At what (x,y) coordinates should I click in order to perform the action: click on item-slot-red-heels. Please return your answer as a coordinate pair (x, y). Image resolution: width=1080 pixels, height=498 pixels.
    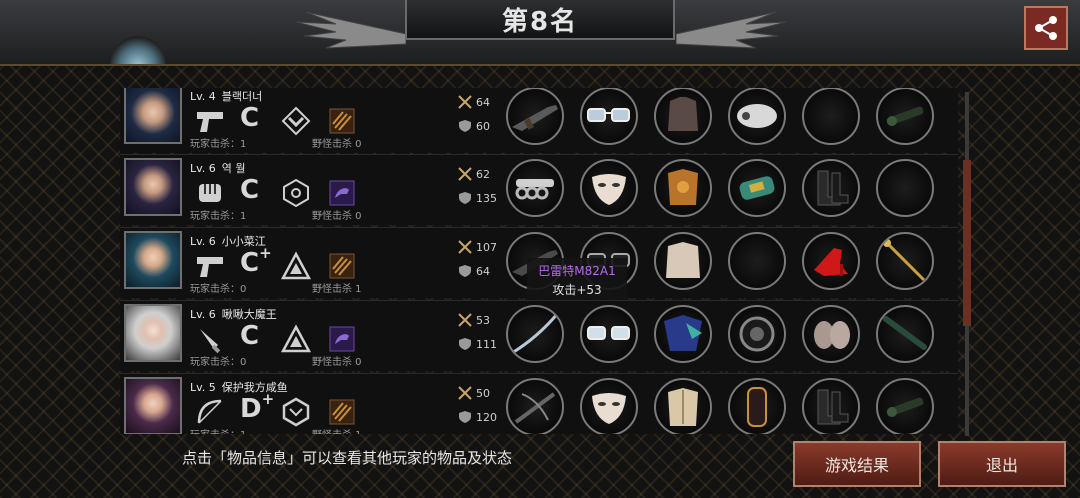
    Looking at the image, I should click on (831, 261).